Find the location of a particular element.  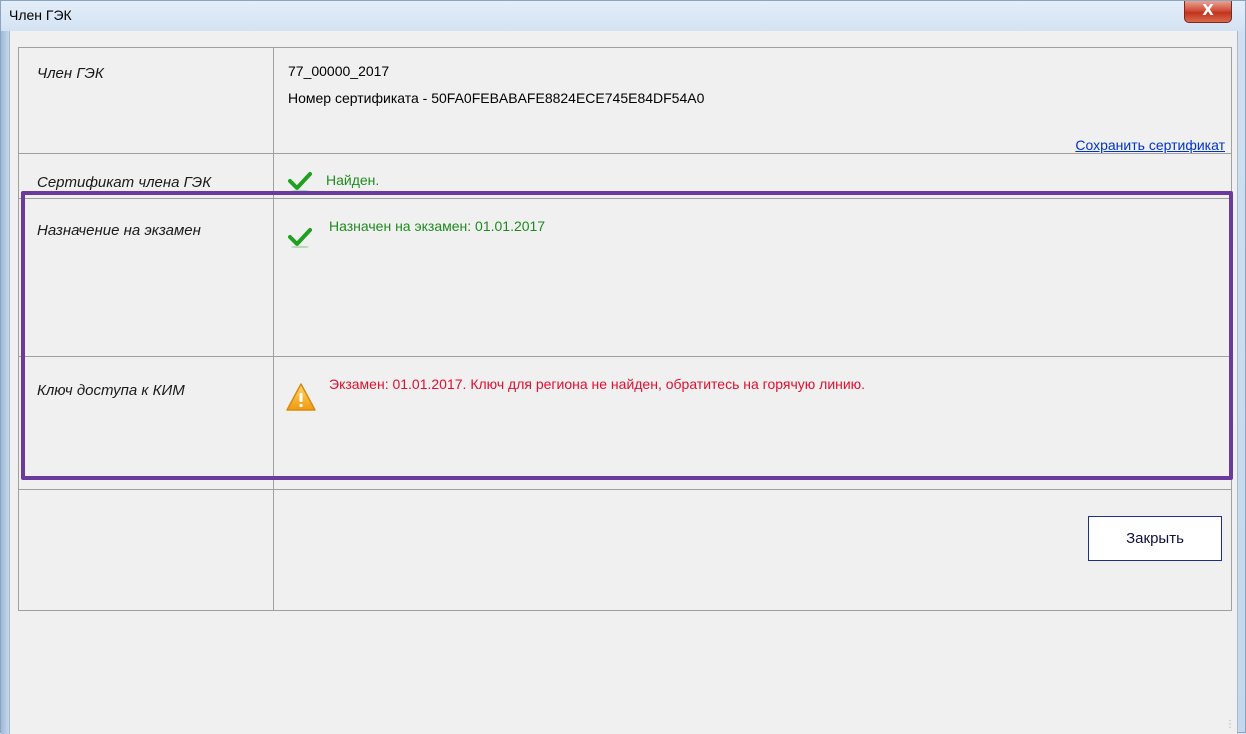

member-label: Член ГЭК is located at coordinates (70, 73).